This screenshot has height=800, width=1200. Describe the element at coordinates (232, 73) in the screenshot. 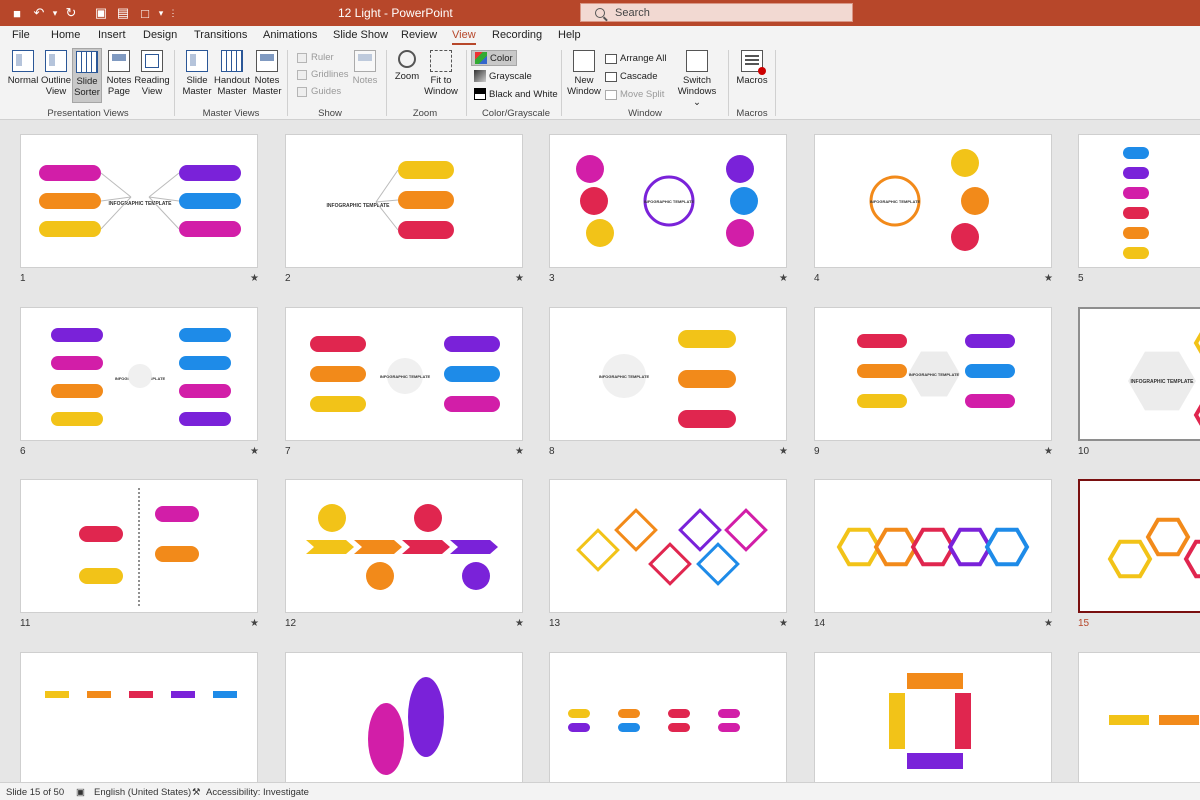

I see `handout-master-button: Handout Master` at that location.